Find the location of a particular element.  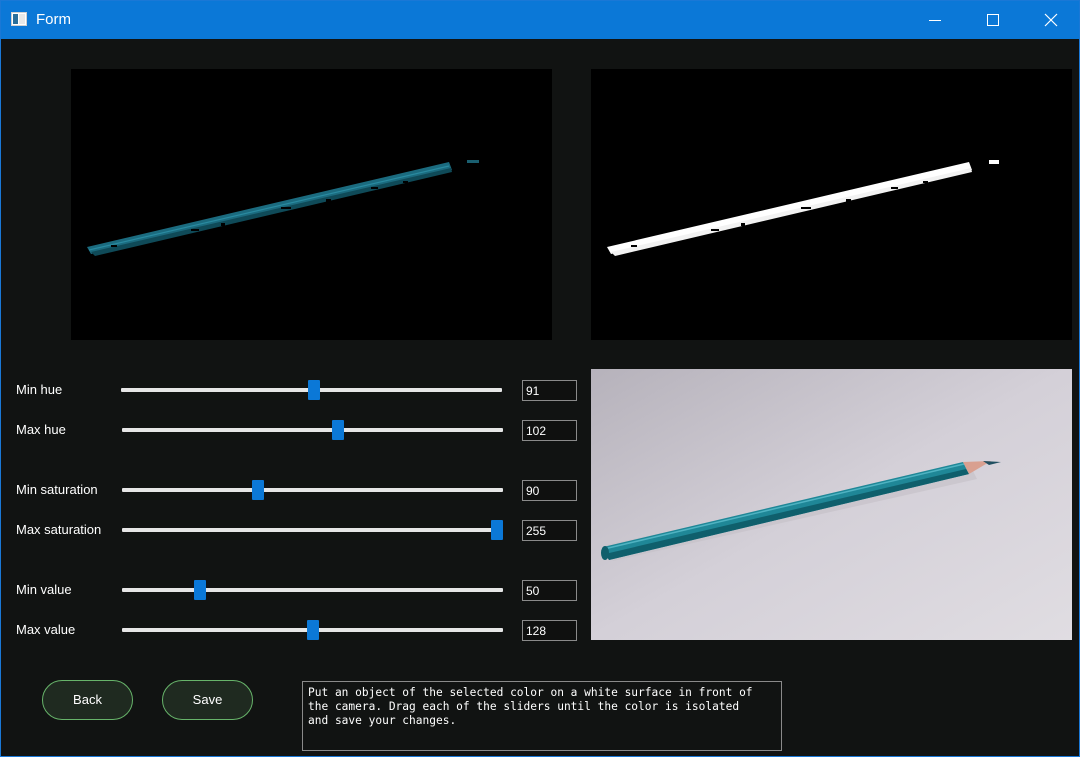

max-hue-slider-track is located at coordinates (312, 430).